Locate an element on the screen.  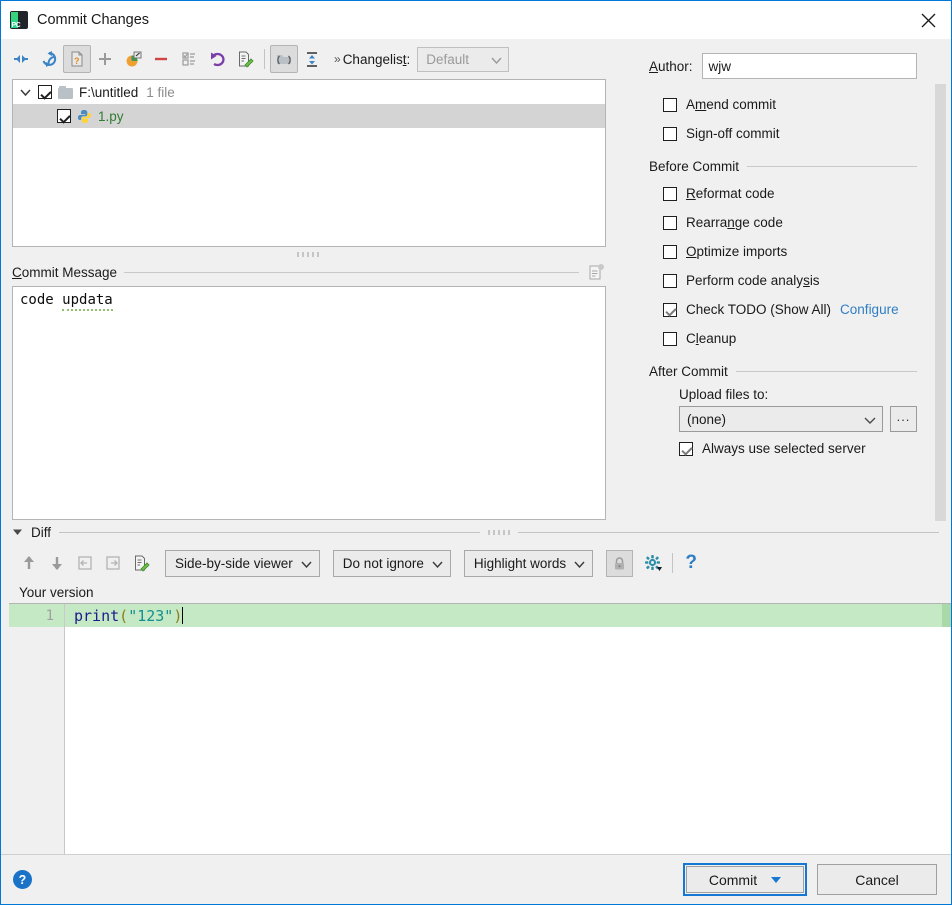
changelist-toolbar: ? » Changelist: Default is located at coordinates (308, 59).